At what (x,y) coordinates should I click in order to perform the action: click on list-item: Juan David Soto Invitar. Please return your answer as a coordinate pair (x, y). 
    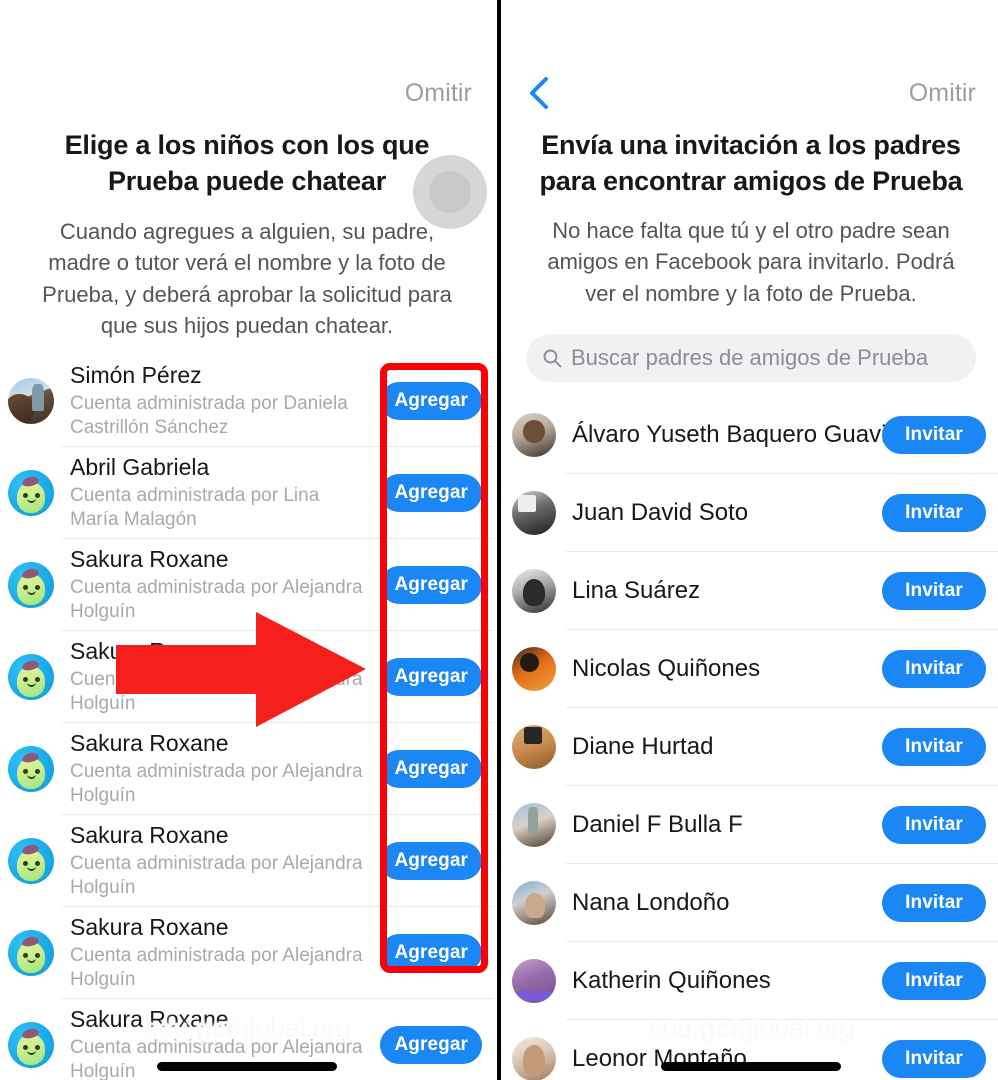
    Looking at the image, I should click on (751, 513).